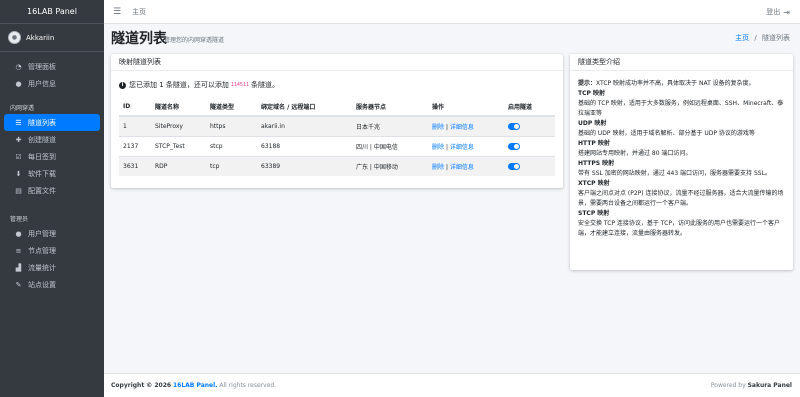 This screenshot has height=397, width=800. Describe the element at coordinates (178, 145) in the screenshot. I see `tunnel-name: STCP_Test` at that location.